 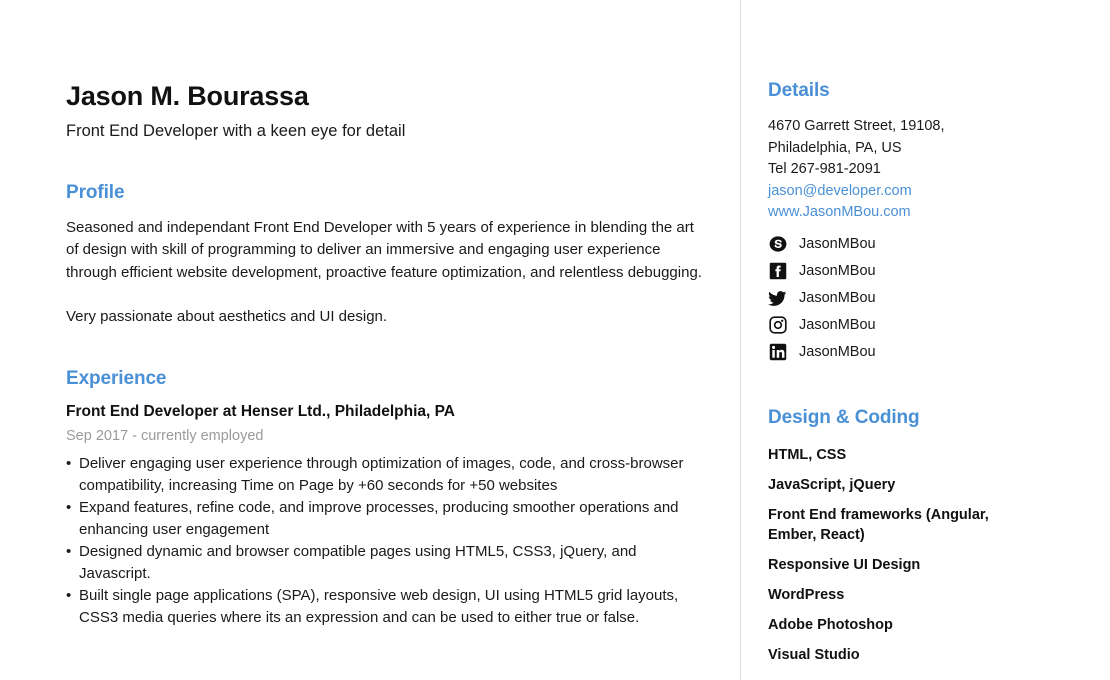 I want to click on list-item: Responsive UI Design, so click(x=844, y=564).